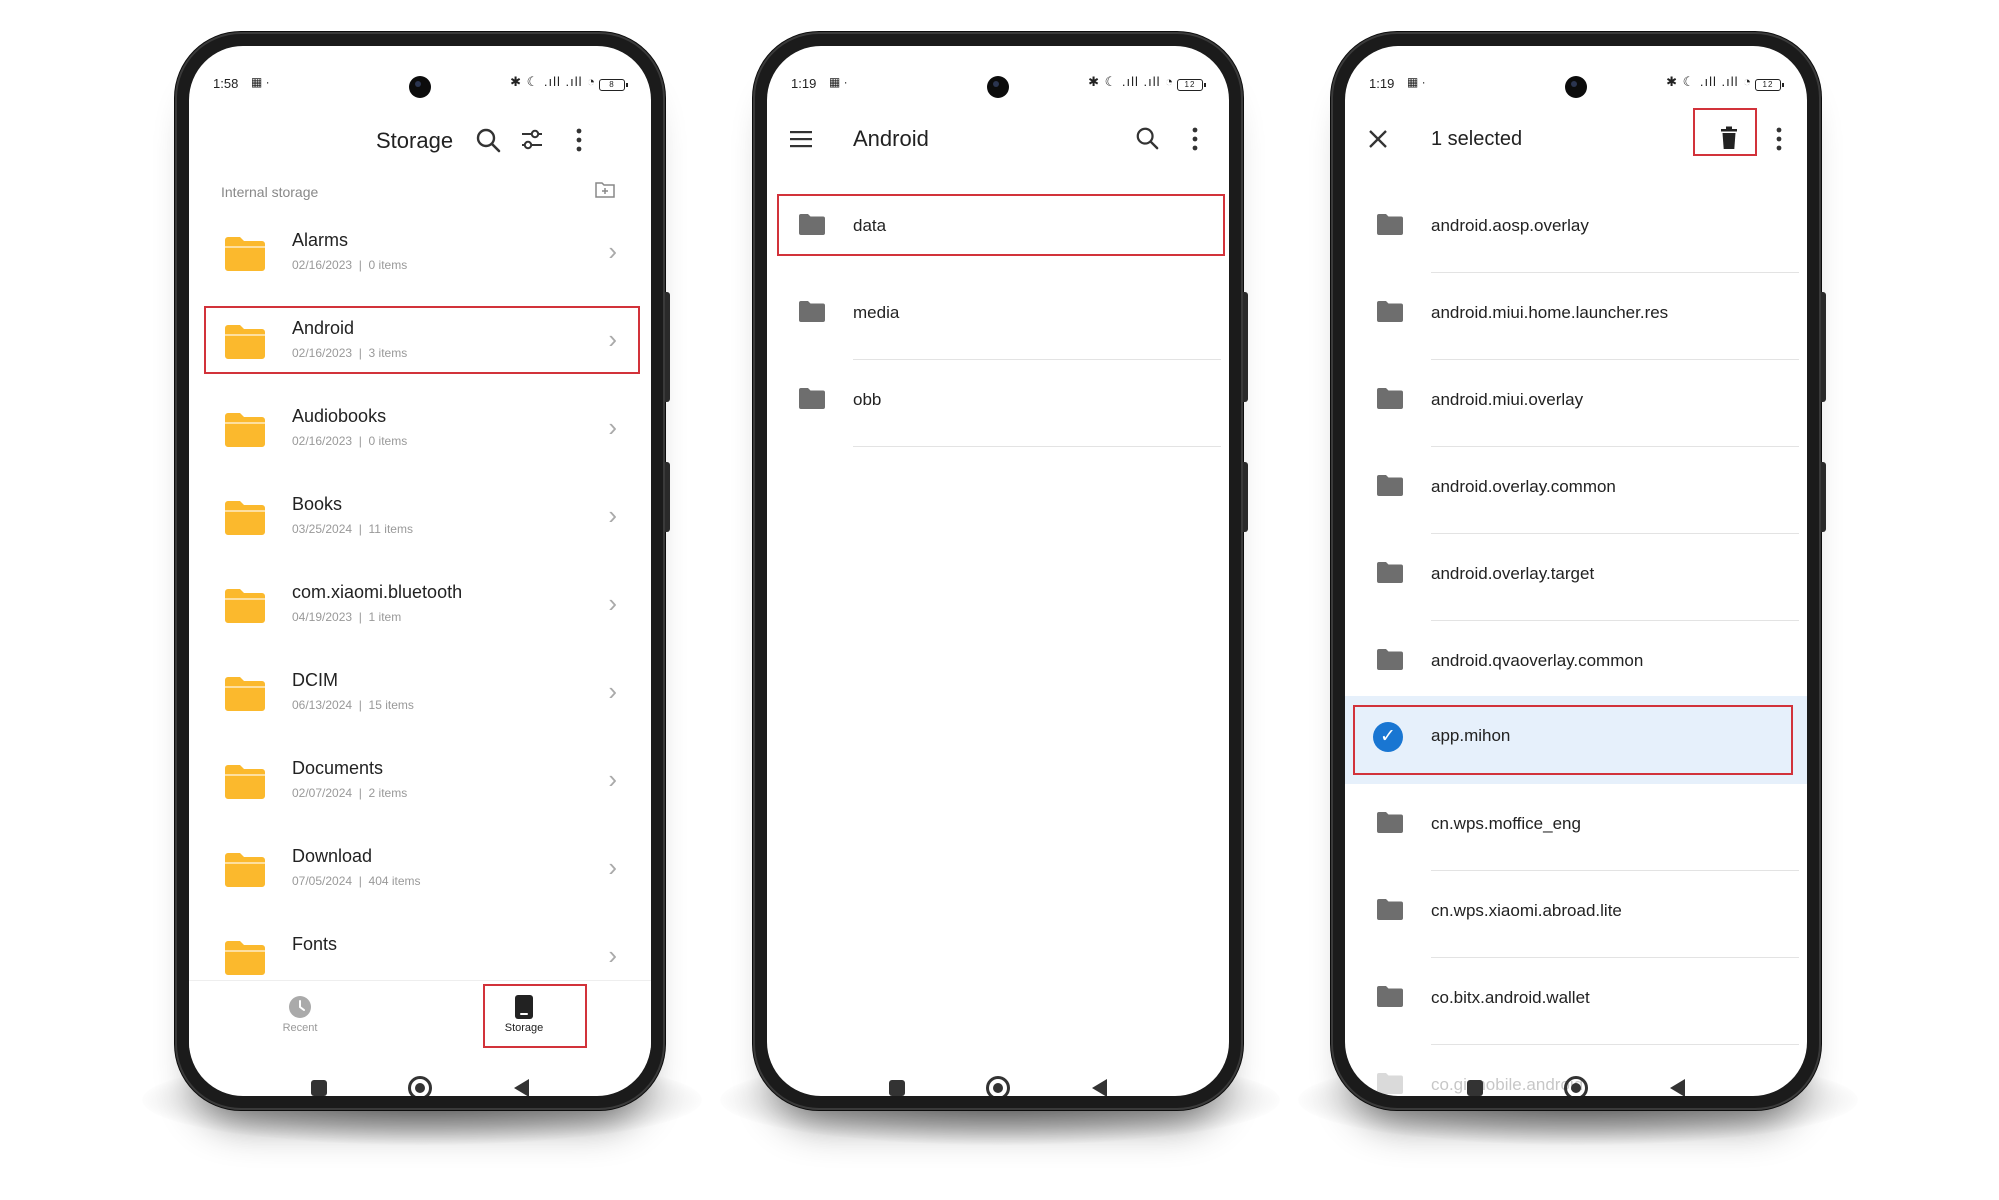  What do you see at coordinates (377, 592) in the screenshot?
I see `folder-name: com.xiaomi.bluetooth` at bounding box center [377, 592].